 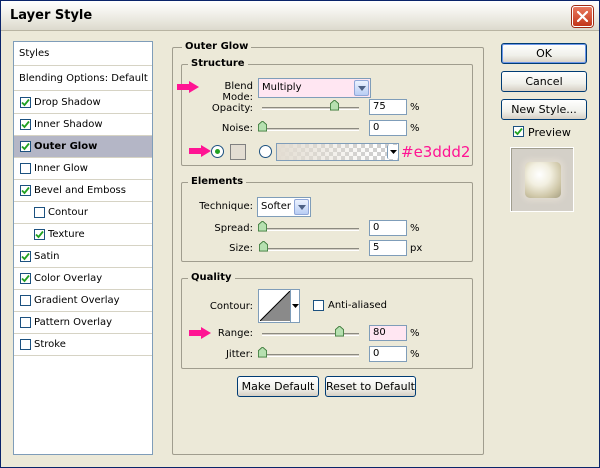 What do you see at coordinates (83, 191) in the screenshot?
I see `style-item-bevel-and-emboss: Bevel and Emboss` at bounding box center [83, 191].